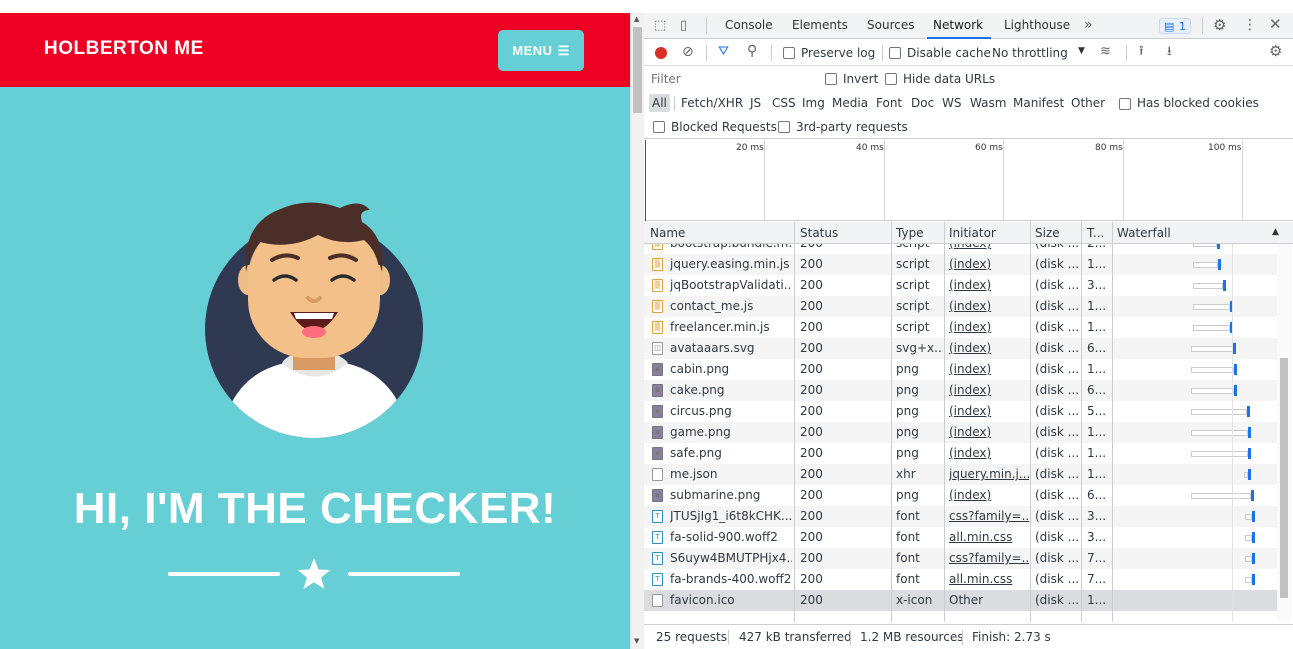  What do you see at coordinates (731, 453) in the screenshot?
I see `request-name: safe.png` at bounding box center [731, 453].